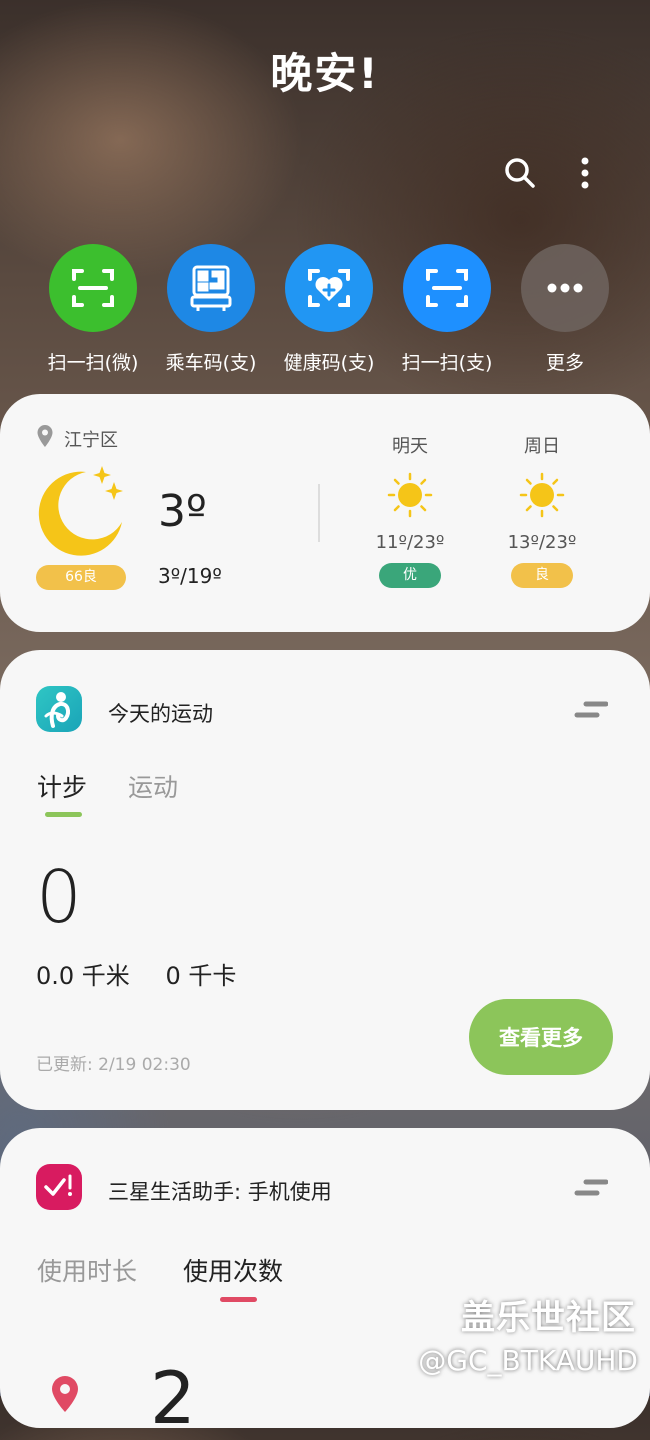 The height and width of the screenshot is (1440, 650). I want to click on step-count: 0, so click(59, 897).